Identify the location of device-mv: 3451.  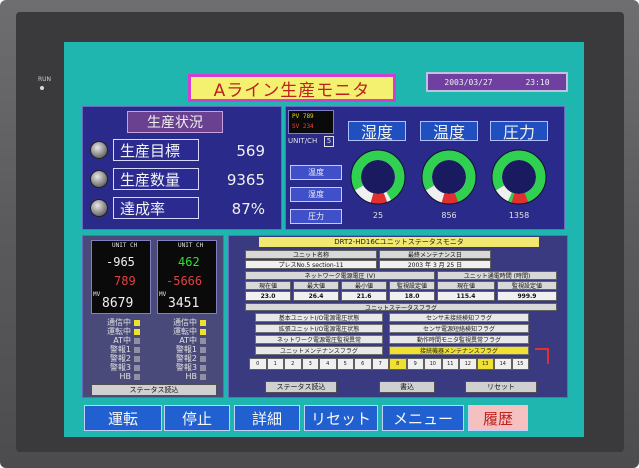
(184, 303).